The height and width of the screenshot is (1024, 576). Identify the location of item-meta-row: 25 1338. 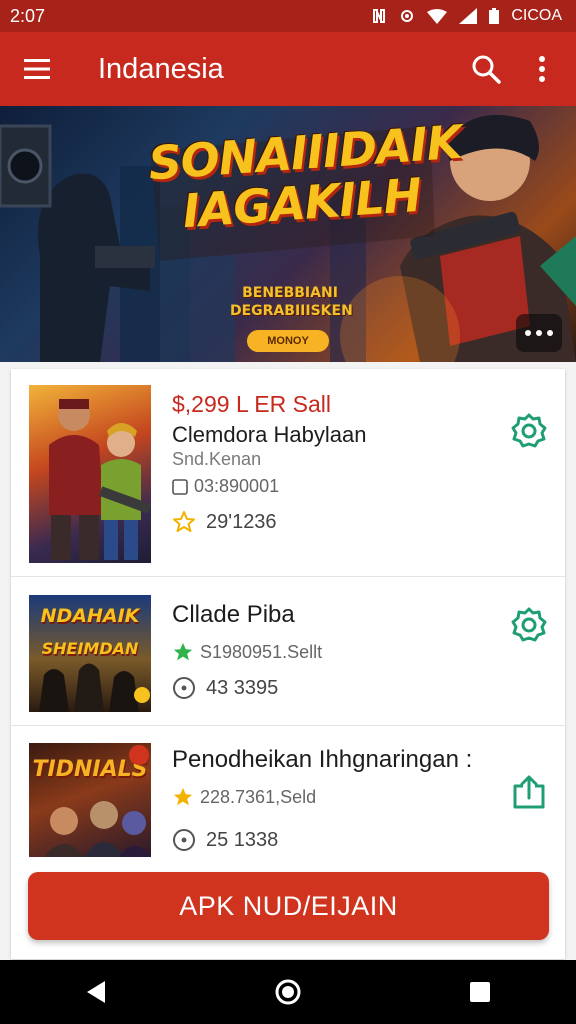
(225, 840).